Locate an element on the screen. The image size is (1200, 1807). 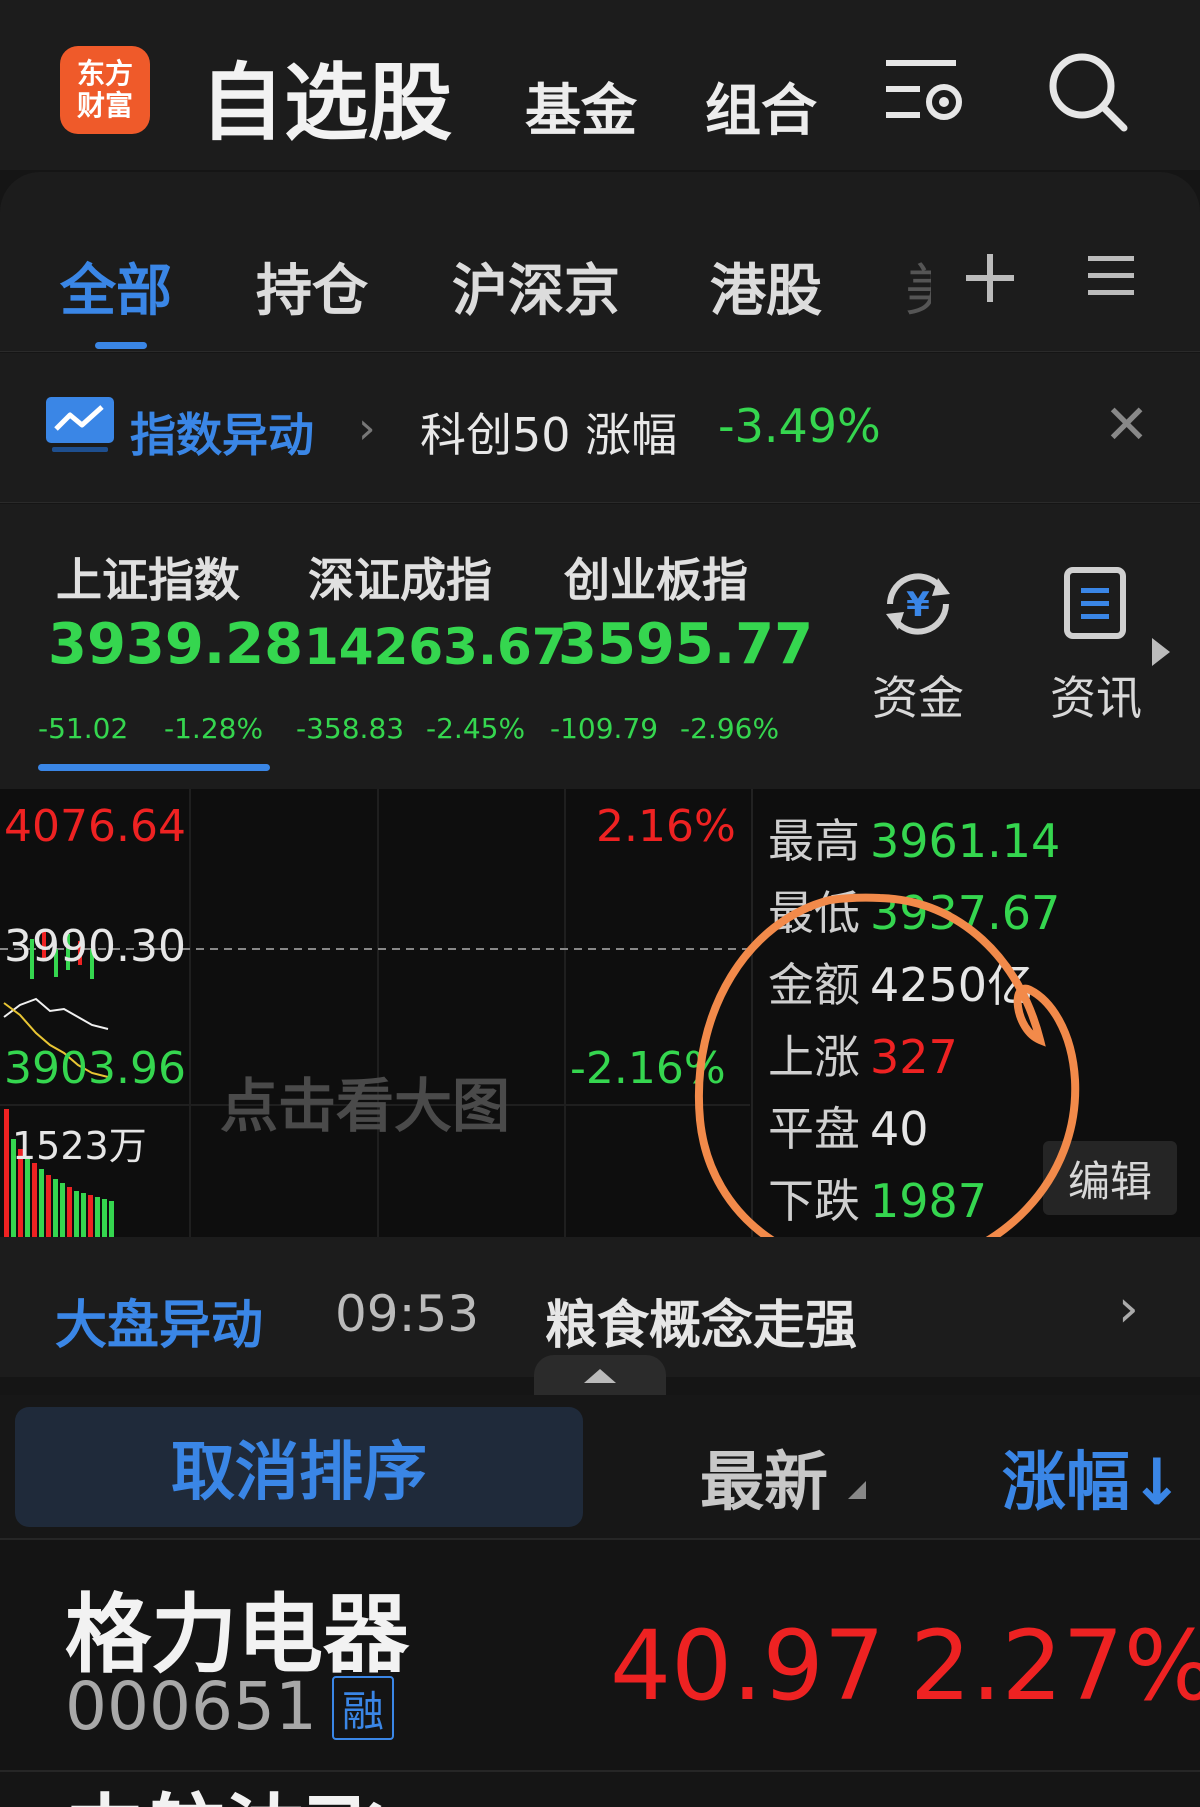
chart-high-pct: 2.16% is located at coordinates (666, 826).